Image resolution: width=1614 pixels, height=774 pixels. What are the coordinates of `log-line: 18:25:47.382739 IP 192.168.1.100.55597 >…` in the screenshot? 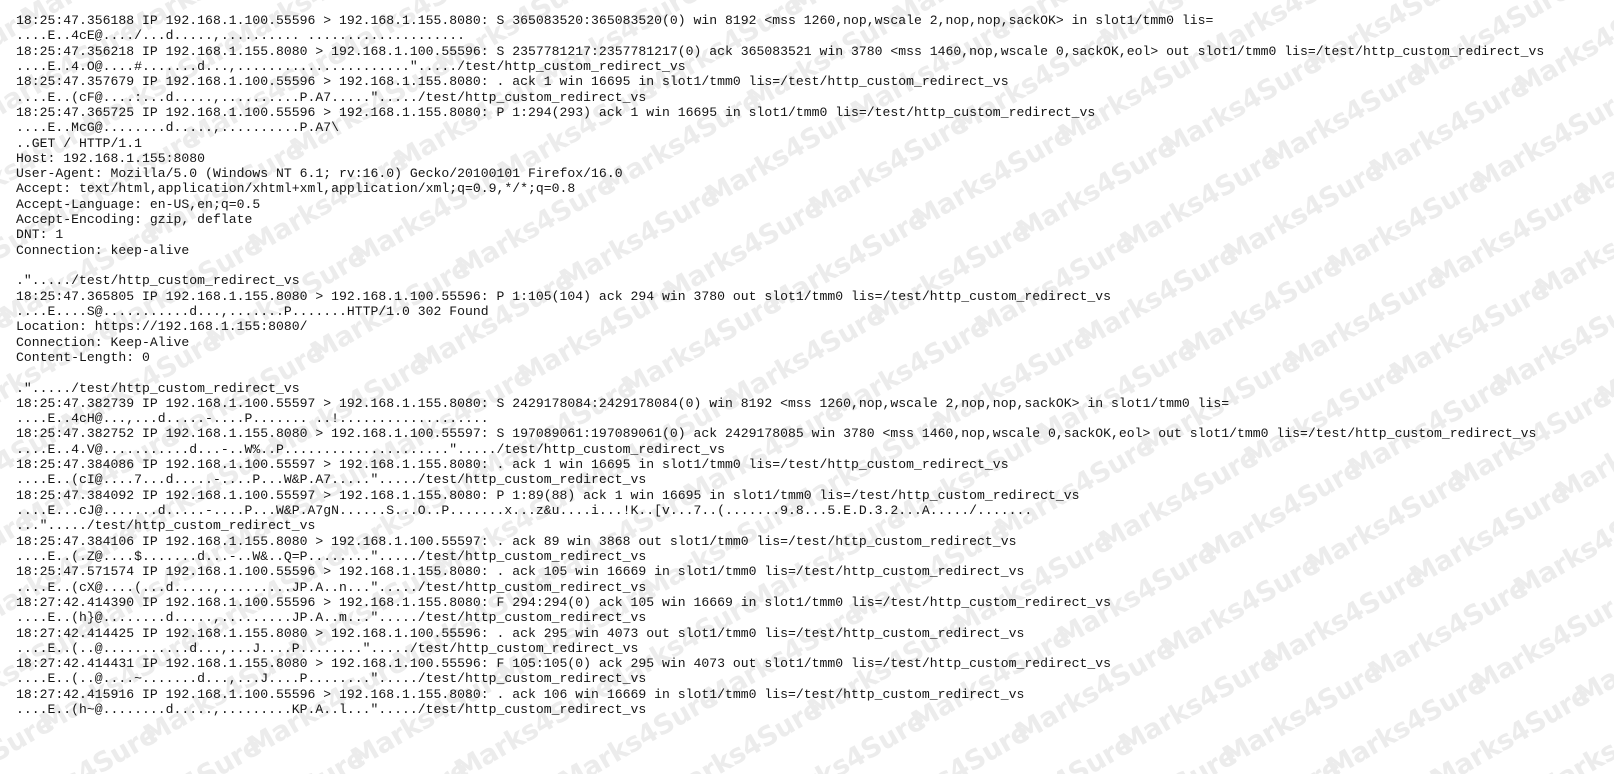 It's located at (623, 403).